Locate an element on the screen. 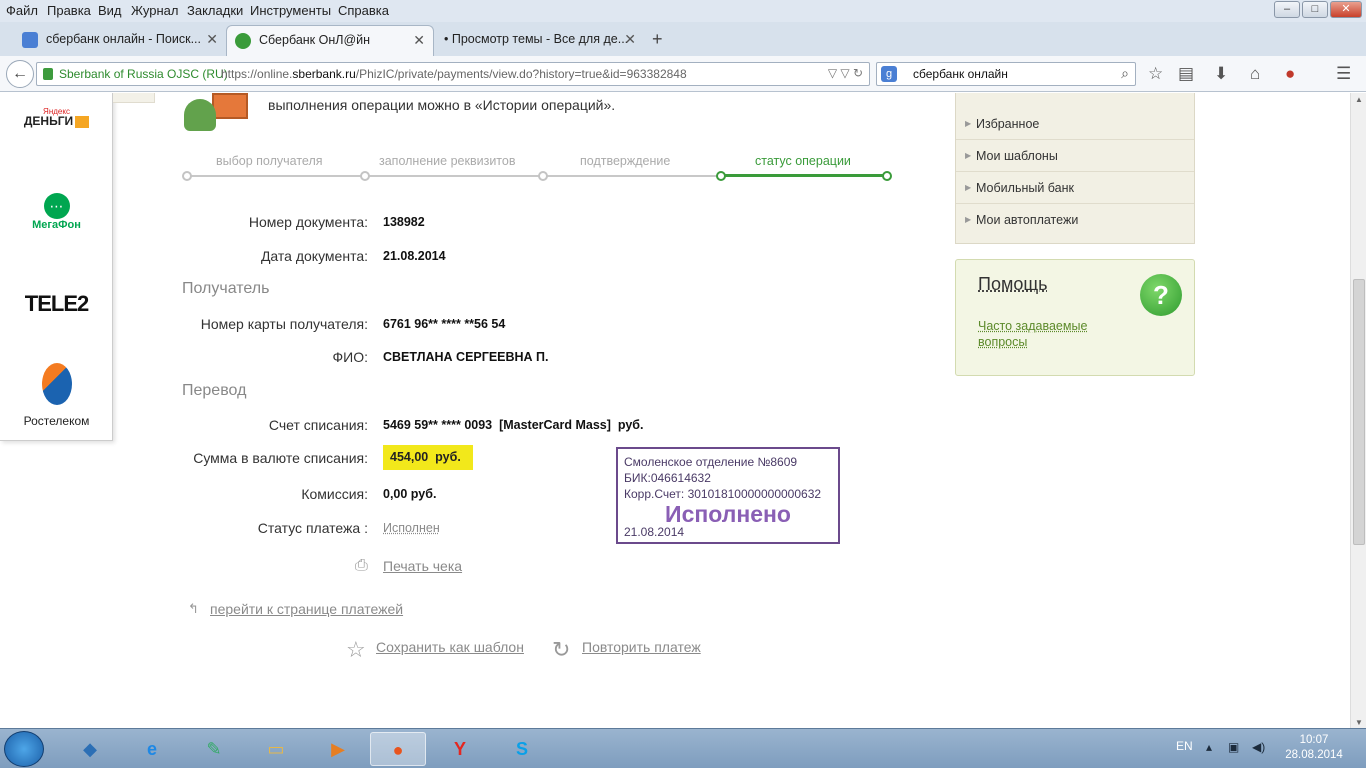  left-logo-panel: Яндекс ДЕНЬГИ ⋯ МегаФон TELE2 Ростелеком is located at coordinates (56, 267).